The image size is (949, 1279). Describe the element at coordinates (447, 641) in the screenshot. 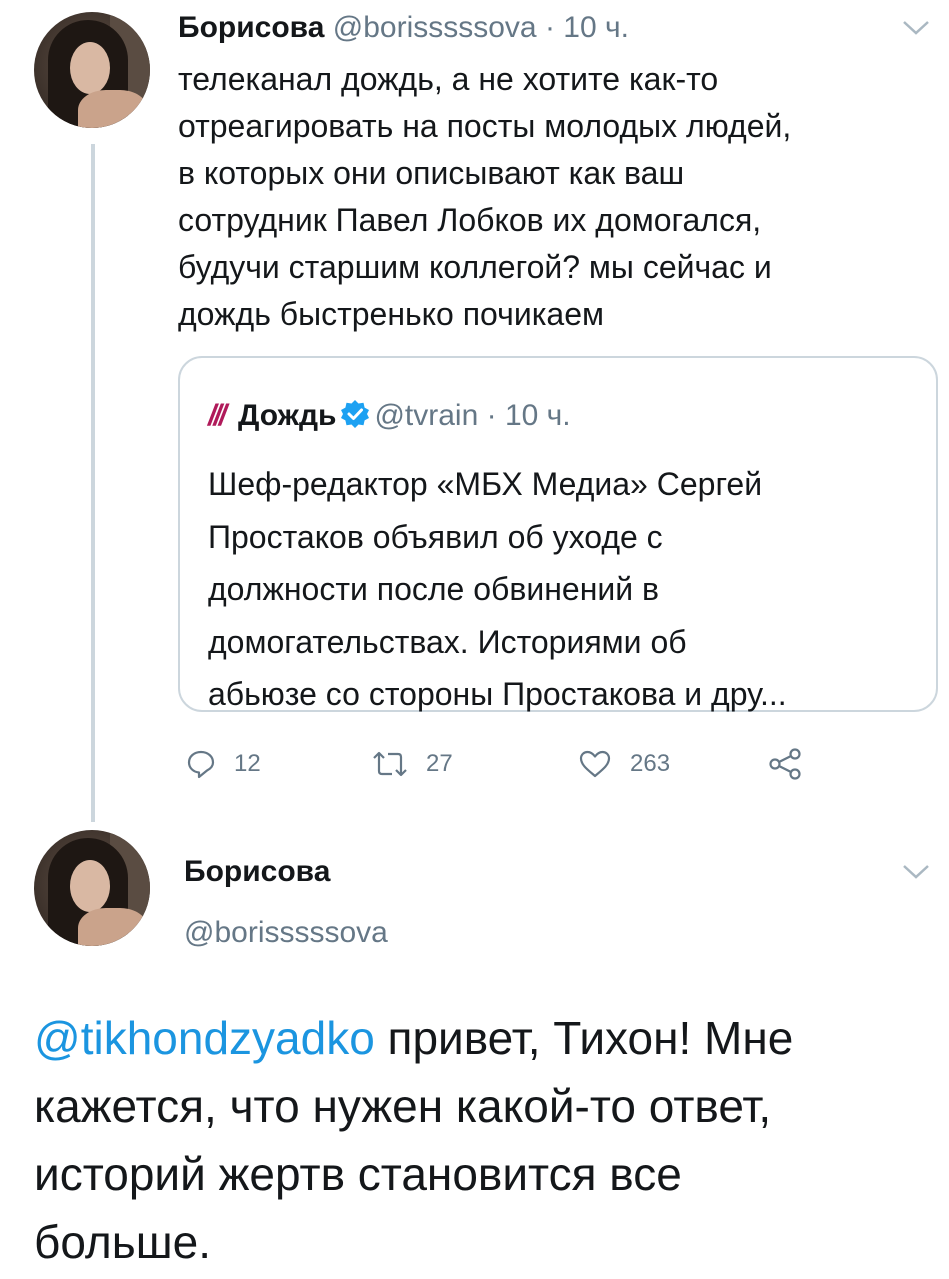

I see `quoted-text-line: домогательствах. Историями об` at that location.